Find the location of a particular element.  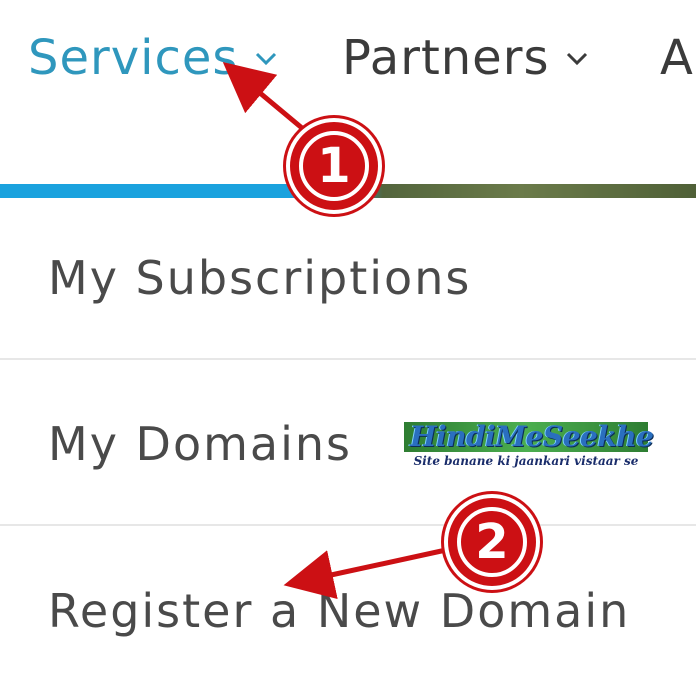

annotation-marker-2: 2 is located at coordinates (492, 542).